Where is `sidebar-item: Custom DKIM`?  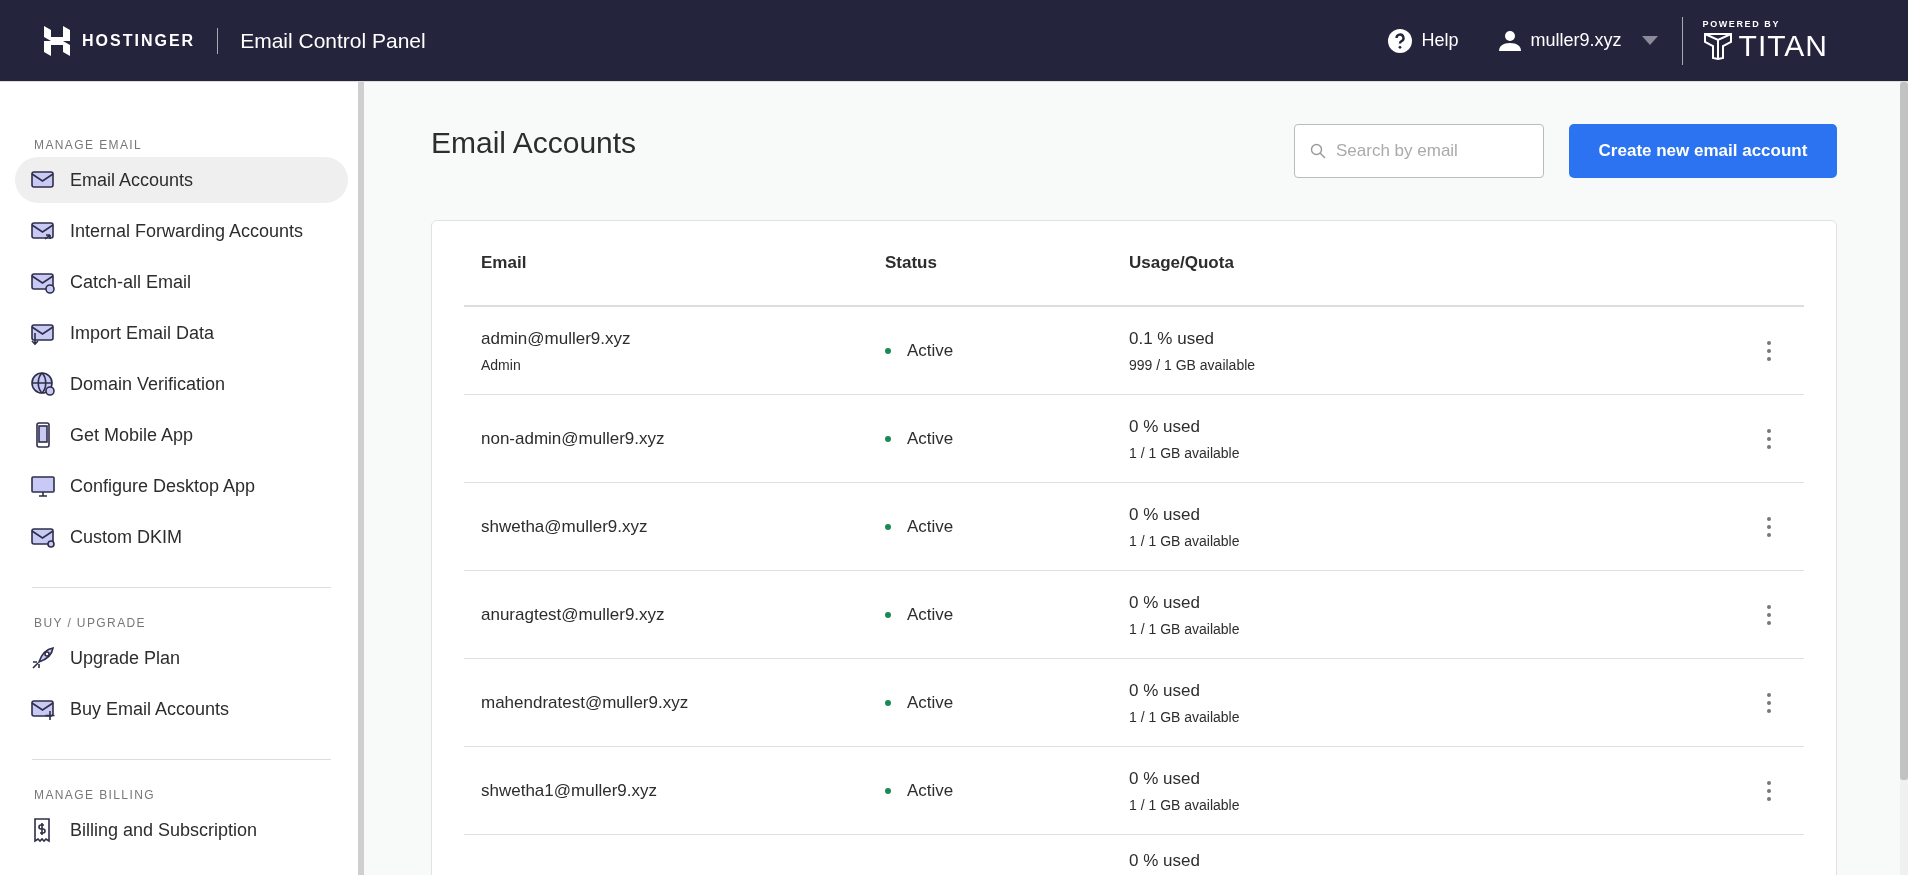
sidebar-item: Custom DKIM is located at coordinates (181, 537).